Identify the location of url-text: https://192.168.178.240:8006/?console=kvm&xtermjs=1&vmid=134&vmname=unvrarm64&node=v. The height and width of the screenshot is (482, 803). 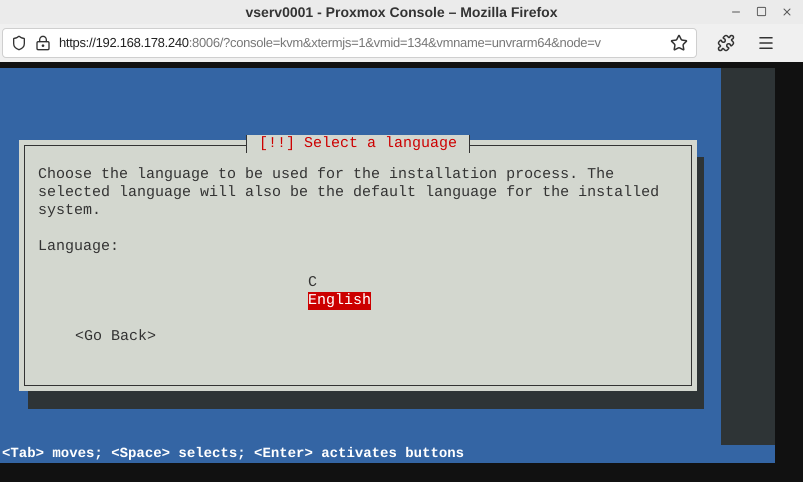
(330, 43).